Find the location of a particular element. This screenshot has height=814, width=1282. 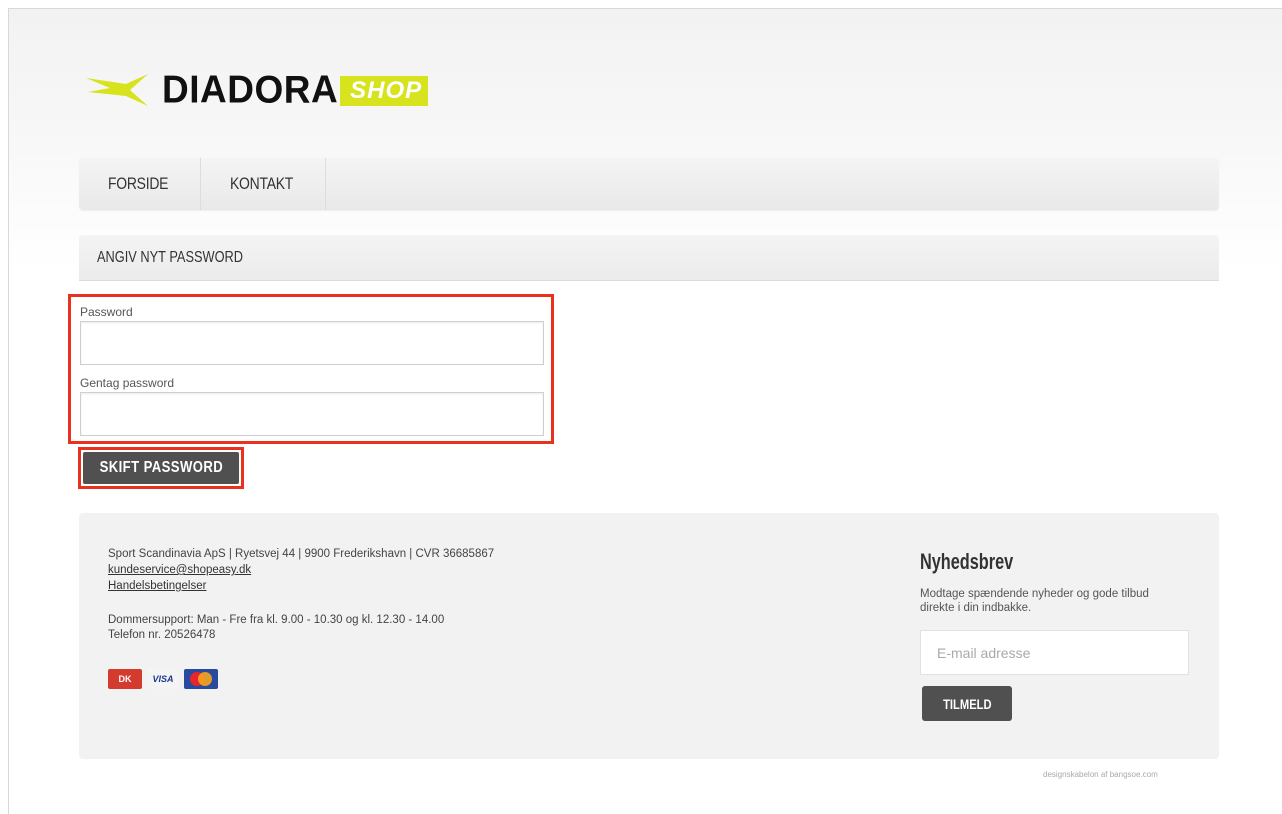

change-password-button: SKIFT PASSWORD is located at coordinates (161, 468).